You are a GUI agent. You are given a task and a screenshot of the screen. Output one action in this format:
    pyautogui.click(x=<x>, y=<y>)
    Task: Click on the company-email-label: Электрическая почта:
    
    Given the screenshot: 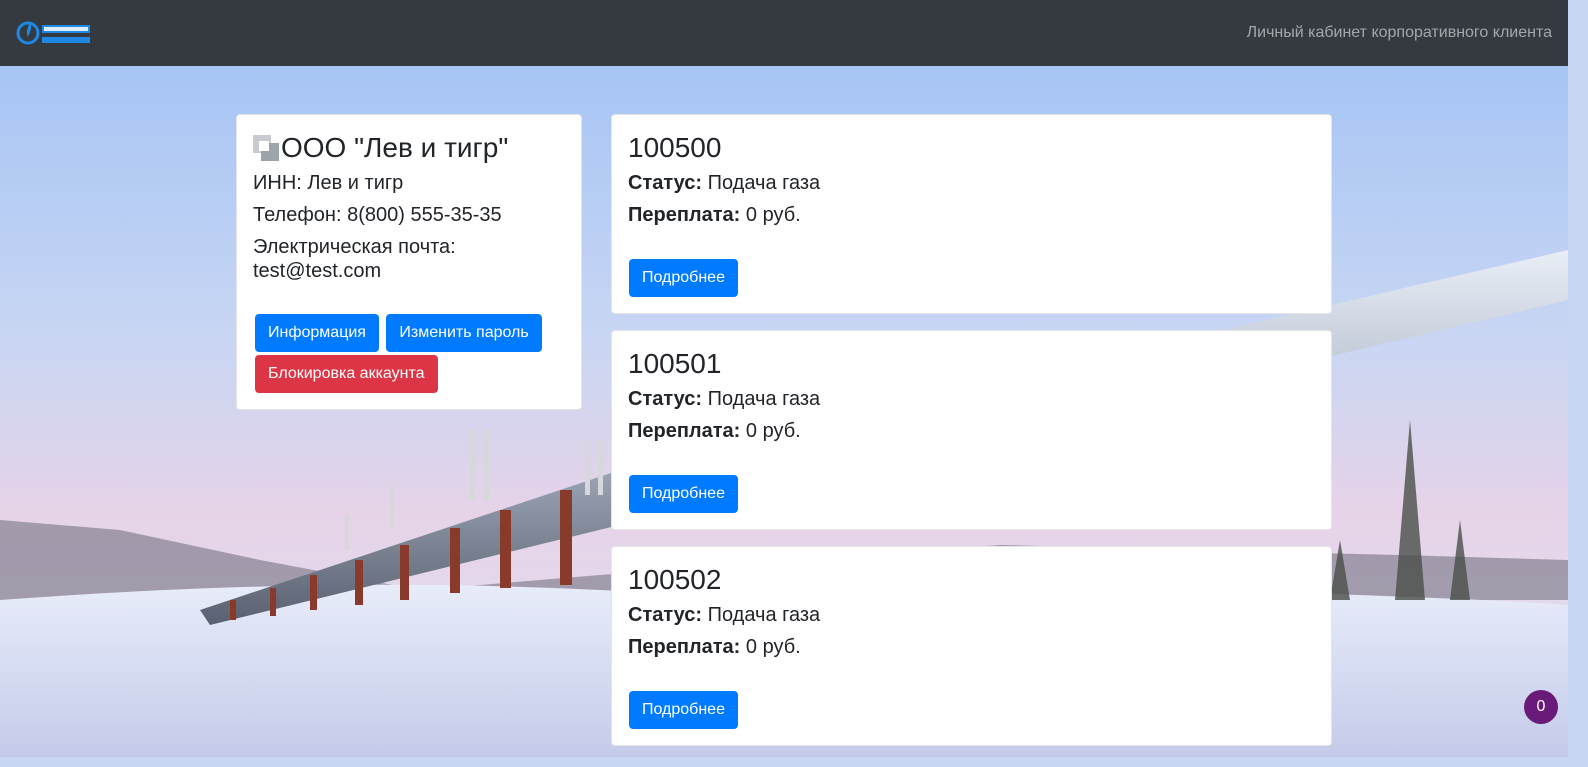 What is the action you would take?
    pyautogui.click(x=354, y=247)
    